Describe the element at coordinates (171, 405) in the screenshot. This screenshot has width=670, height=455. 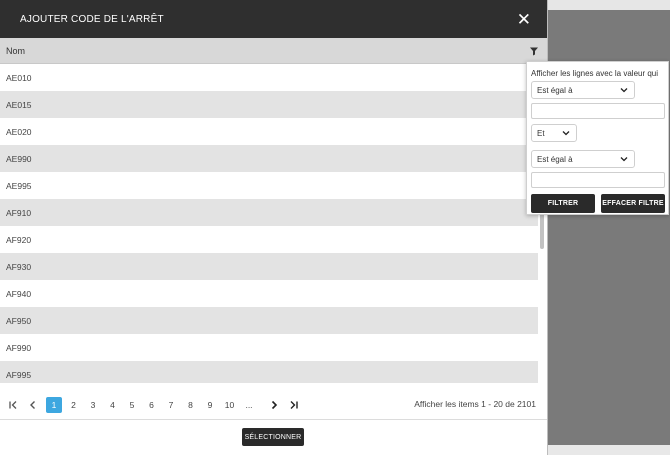
I see `page-7: 7` at that location.